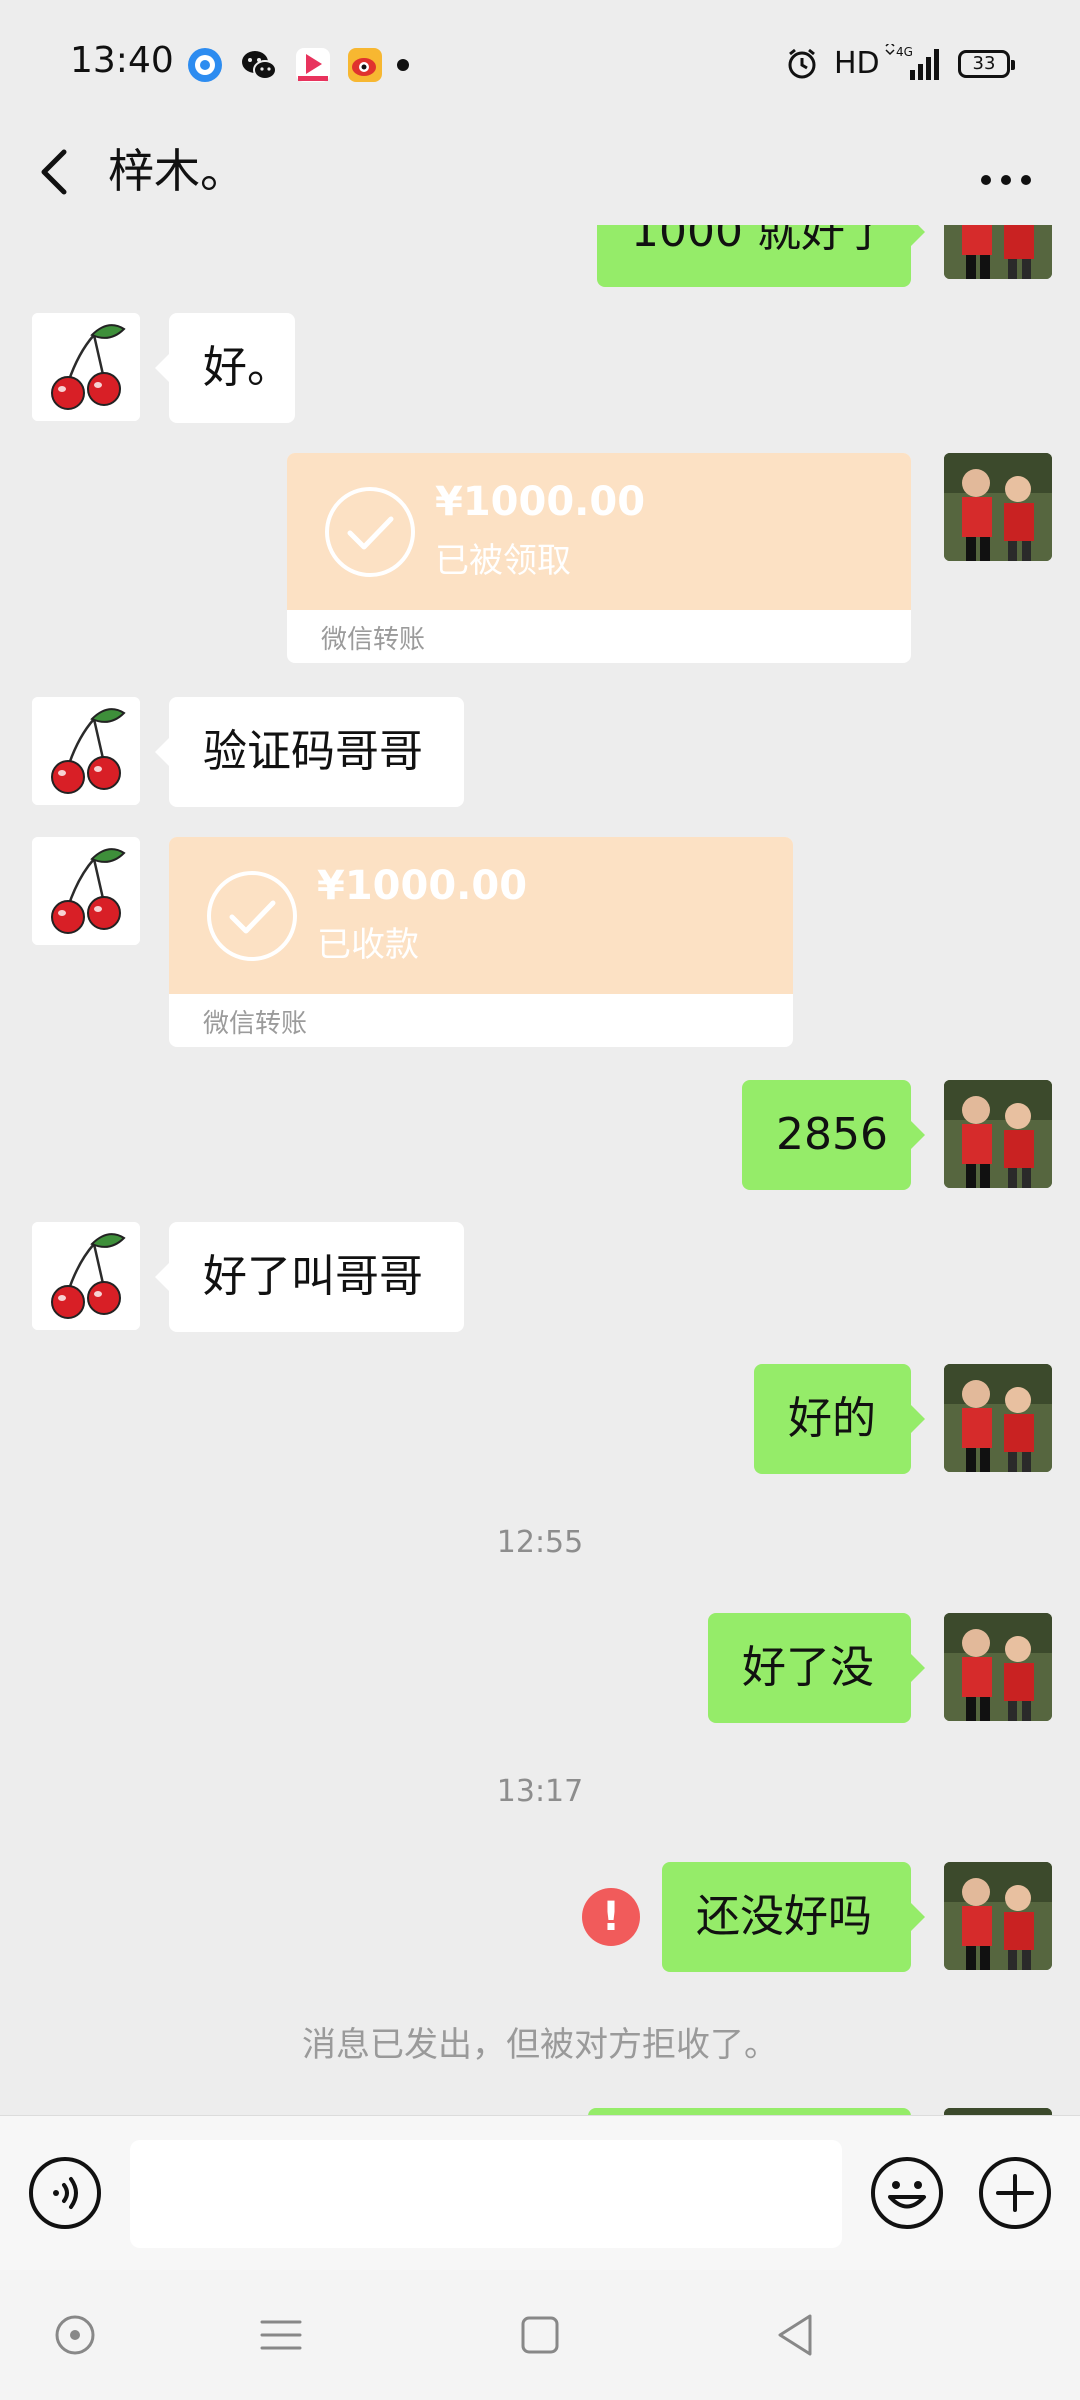 Image resolution: width=1080 pixels, height=2400 pixels. I want to click on message-text: 好的, so click(832, 1418).